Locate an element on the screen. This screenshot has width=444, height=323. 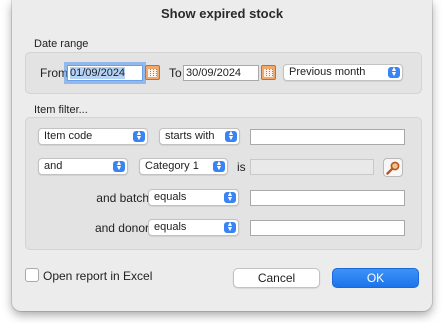
item-code-input is located at coordinates (327, 137).